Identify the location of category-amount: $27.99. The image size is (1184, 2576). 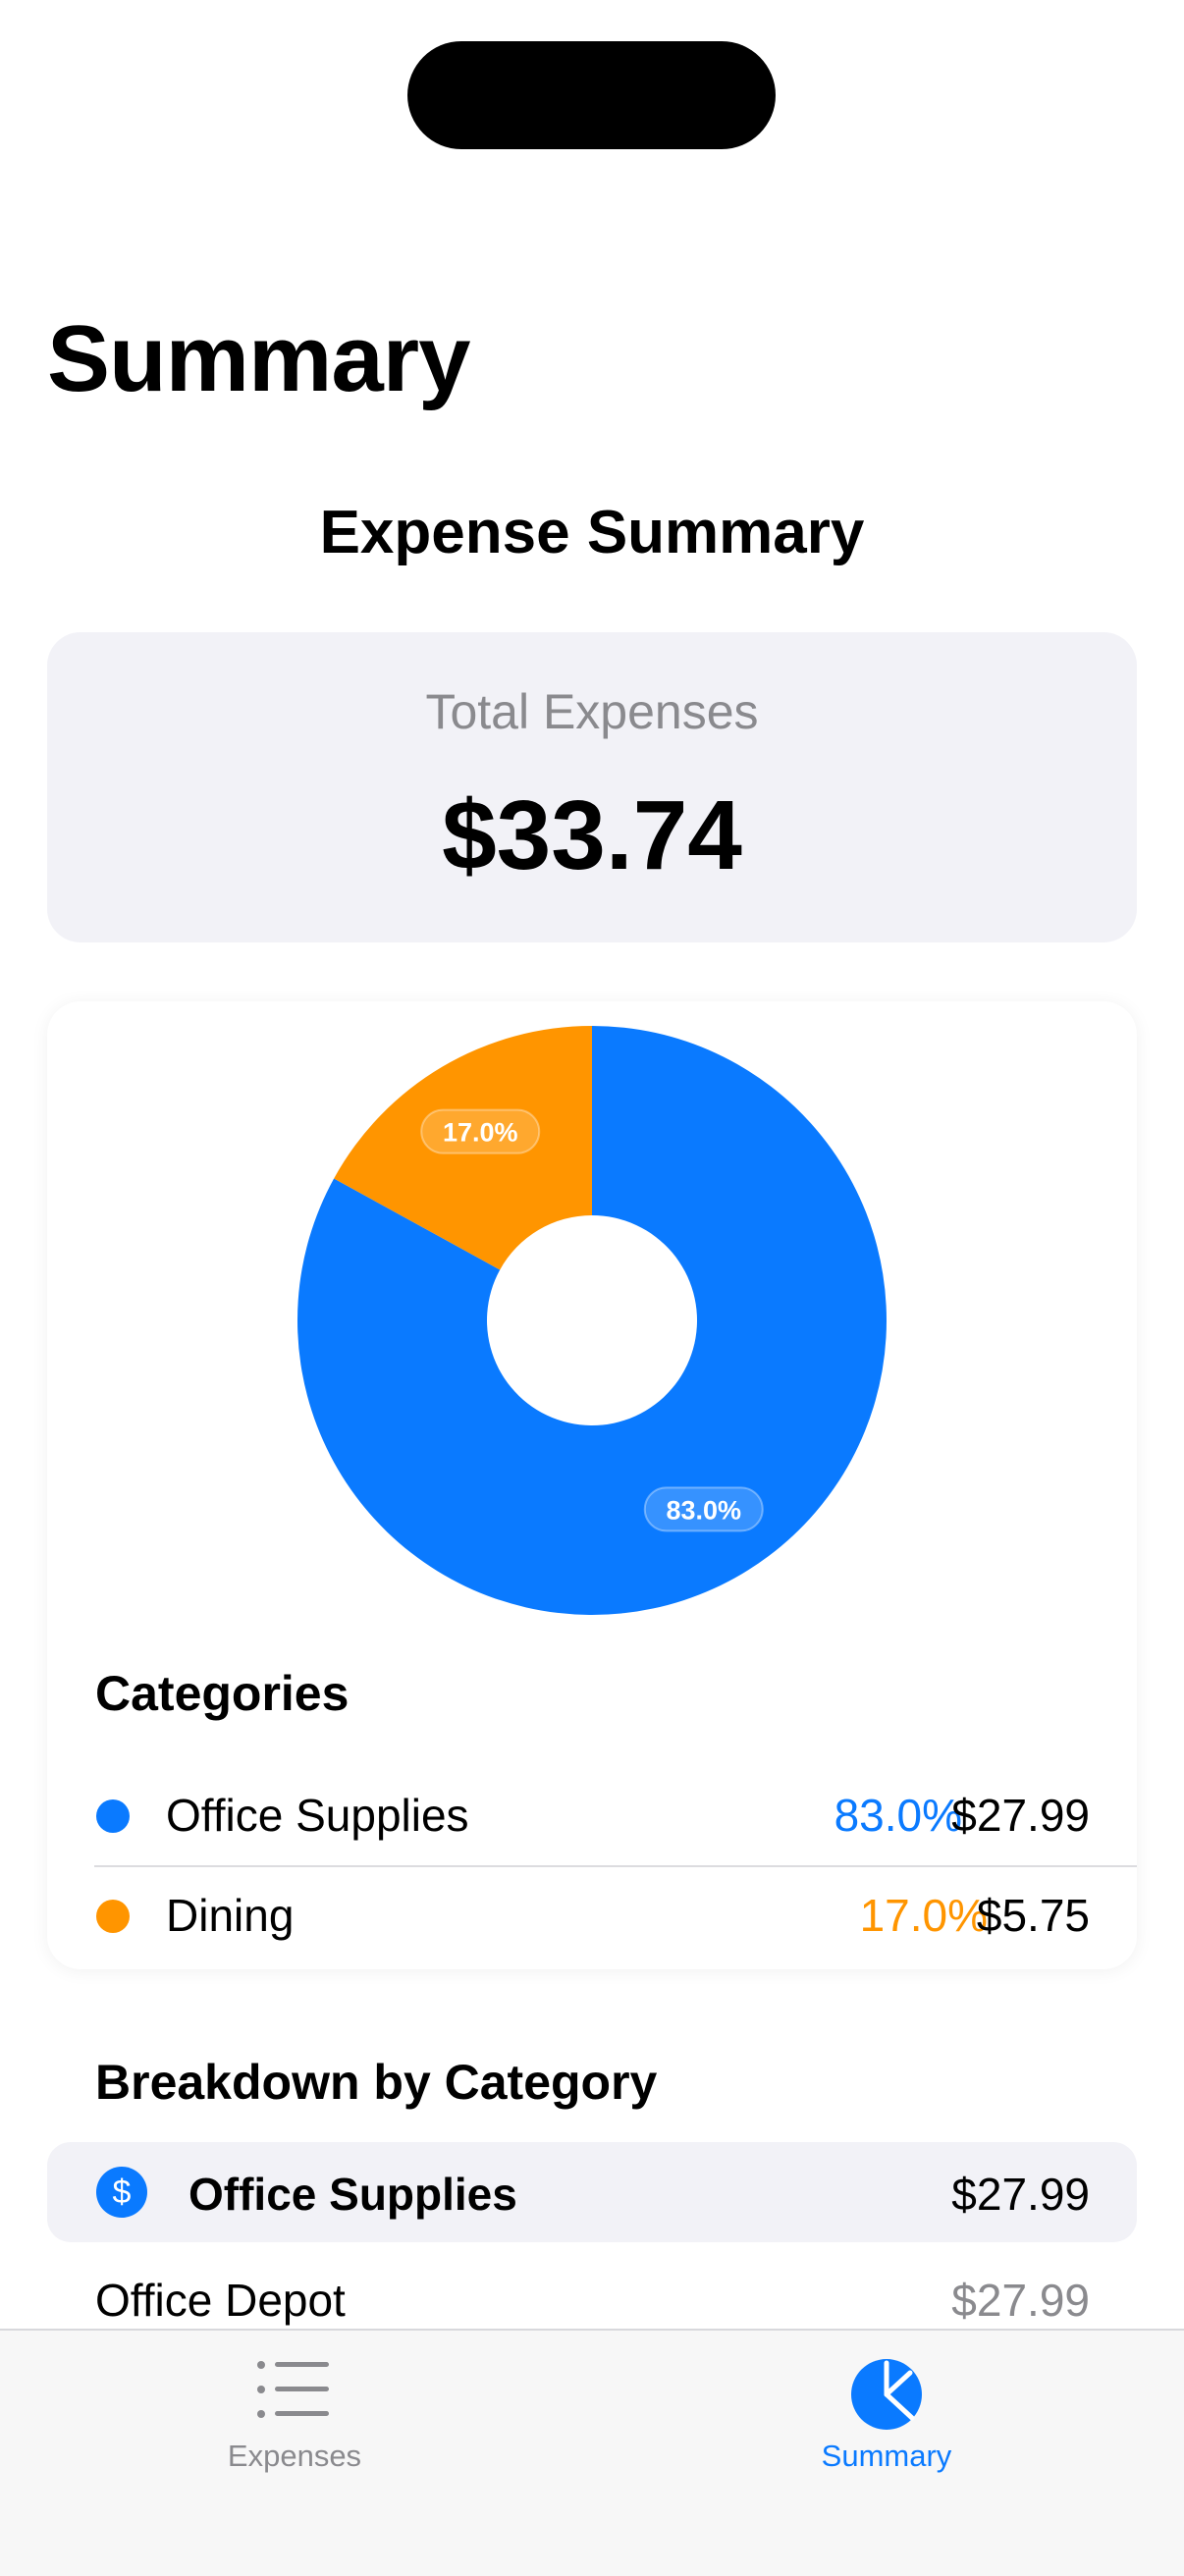
(1021, 1815).